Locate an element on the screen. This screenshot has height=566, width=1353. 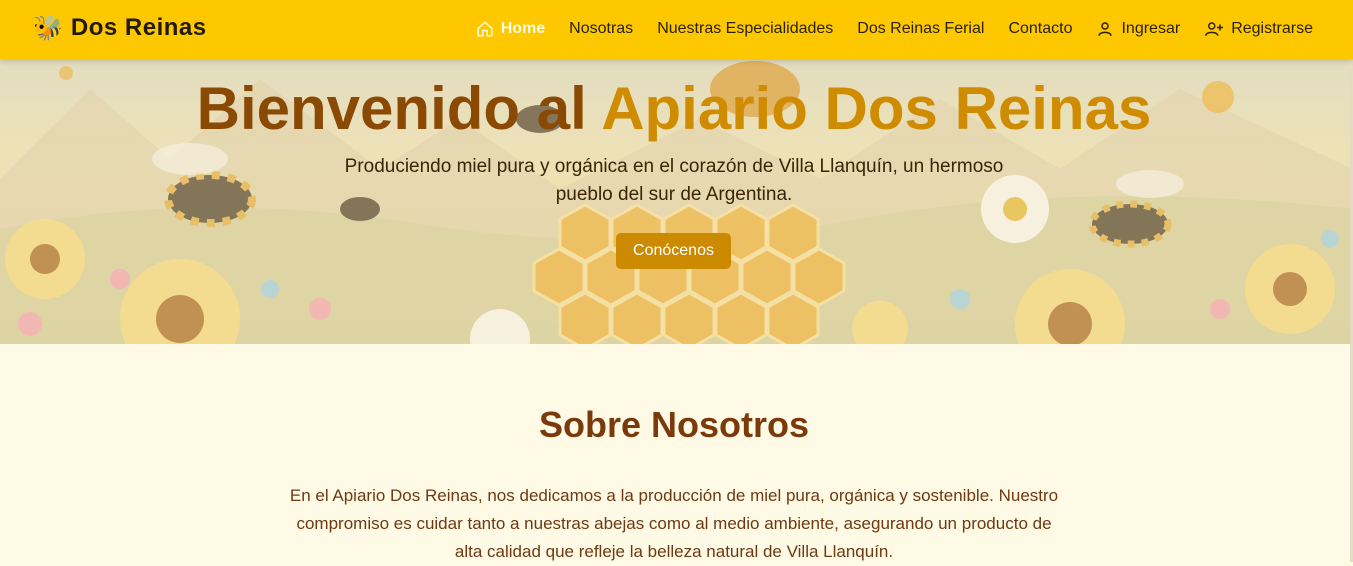
bee-icon: 🐝 is located at coordinates (48, 28).